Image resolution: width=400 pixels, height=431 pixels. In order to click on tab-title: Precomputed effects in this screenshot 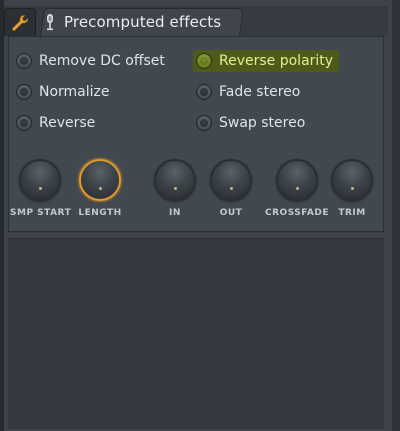, I will do `click(143, 22)`.